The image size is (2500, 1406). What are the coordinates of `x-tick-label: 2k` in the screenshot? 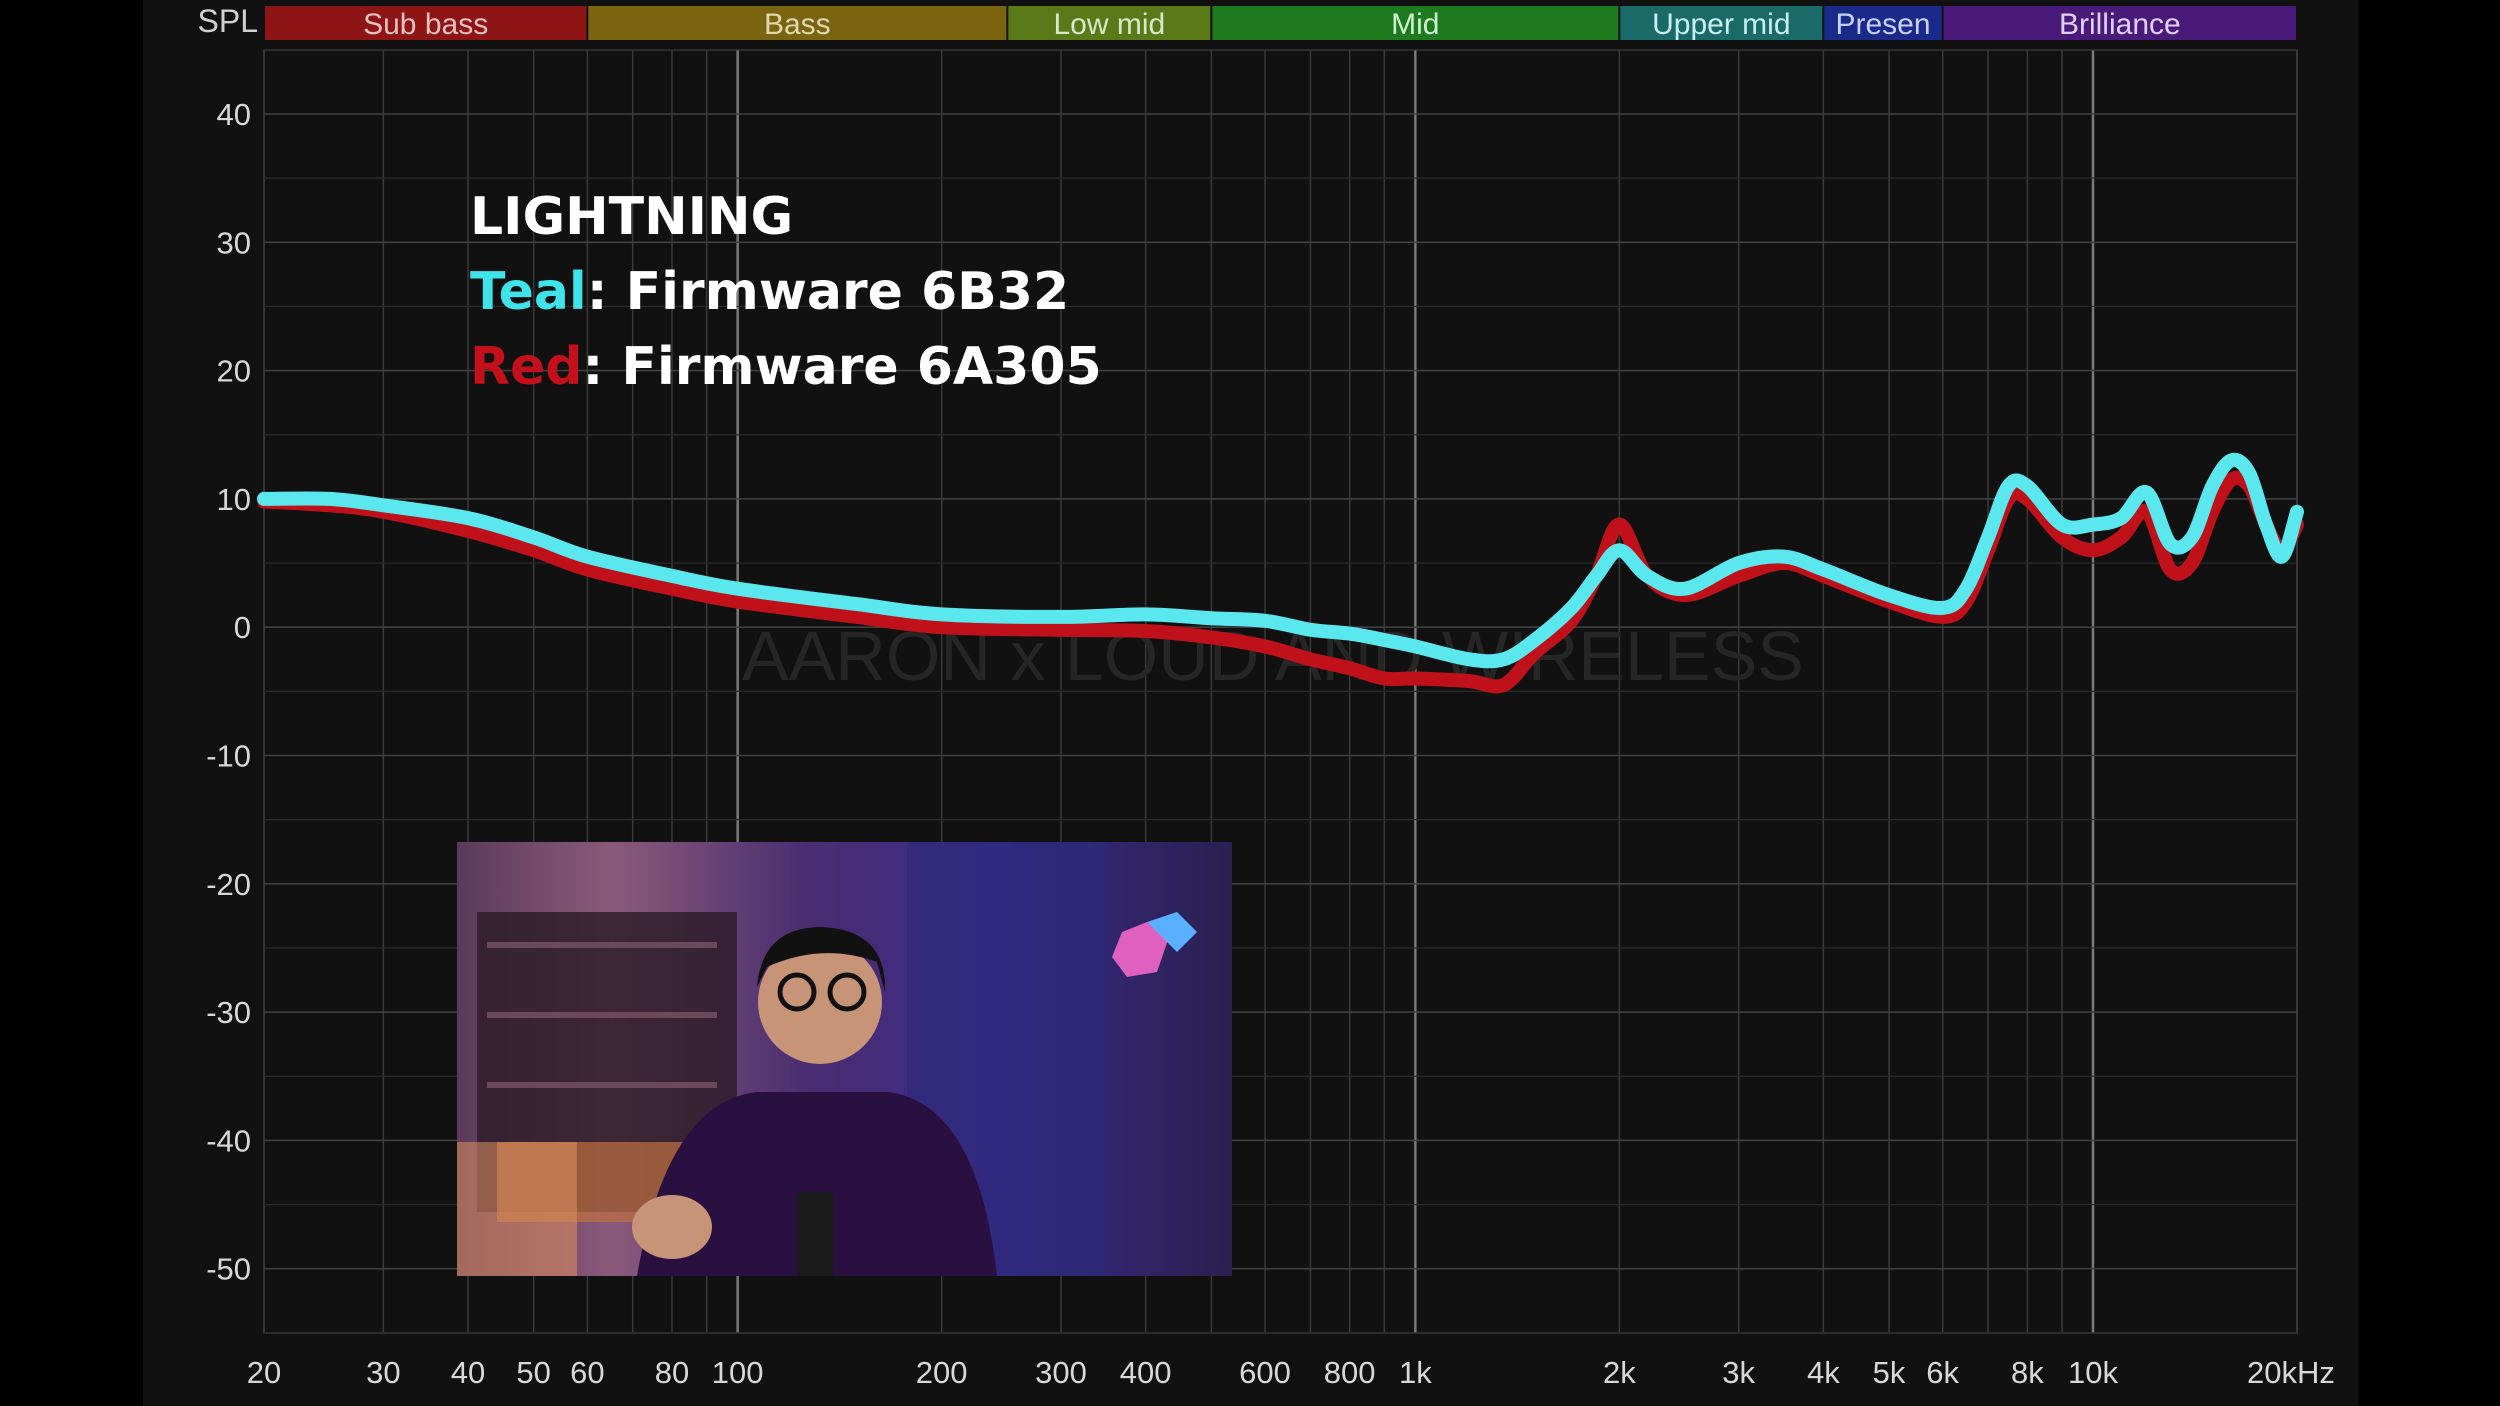 It's located at (1619, 1372).